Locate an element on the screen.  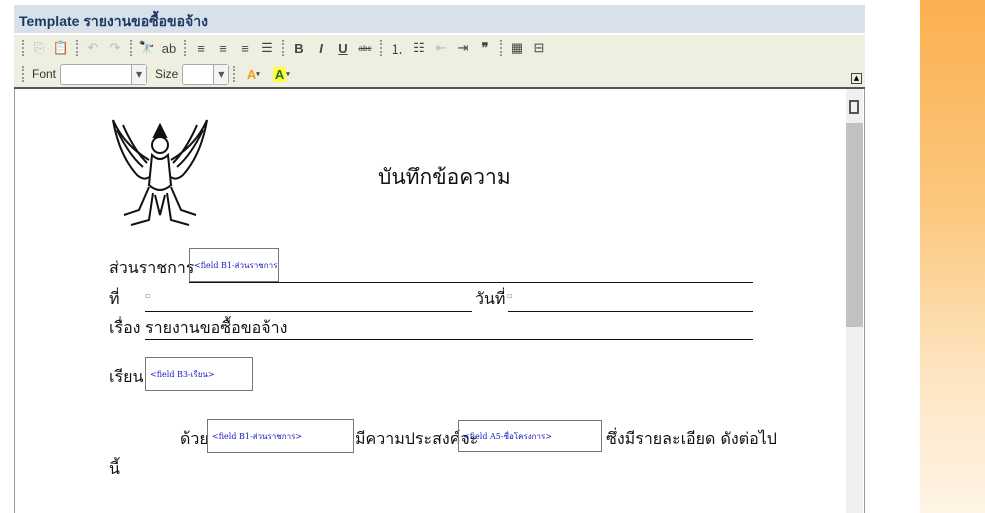
scrollbar-thumb is located at coordinates (854, 225).